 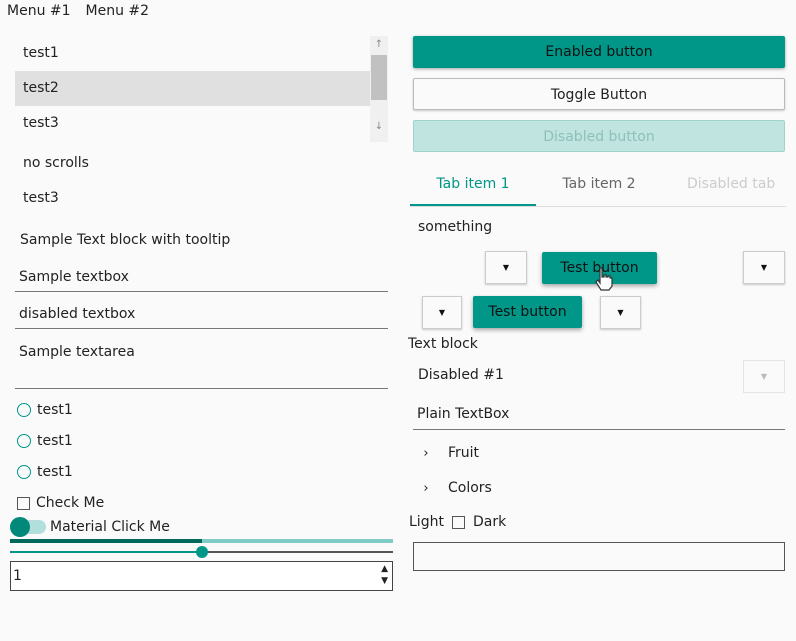 I want to click on tab-strip: Tab item 1 Tab item 2 Disabled tab, so click(x=598, y=186).